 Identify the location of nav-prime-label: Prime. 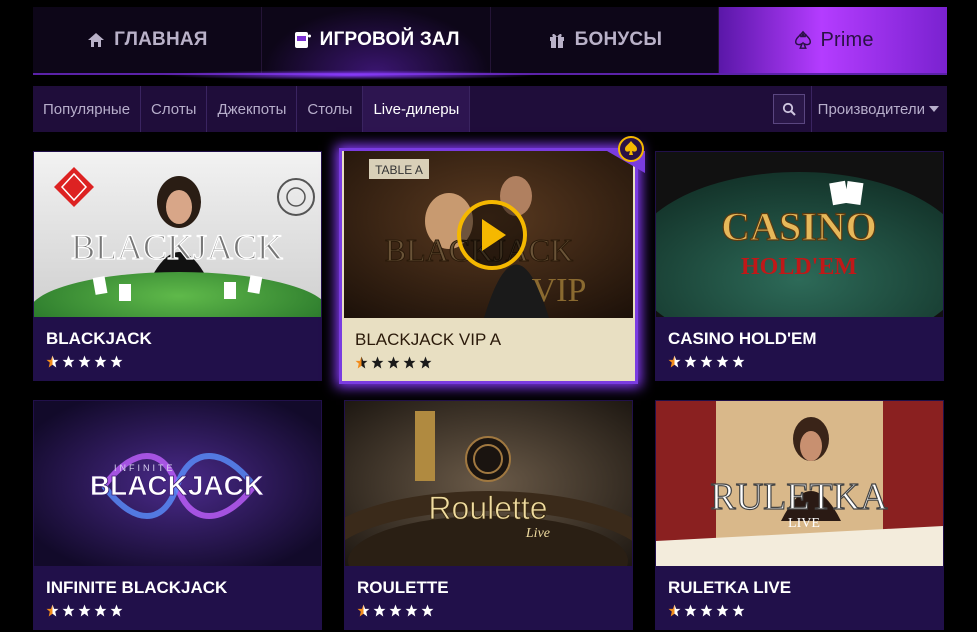
(847, 39).